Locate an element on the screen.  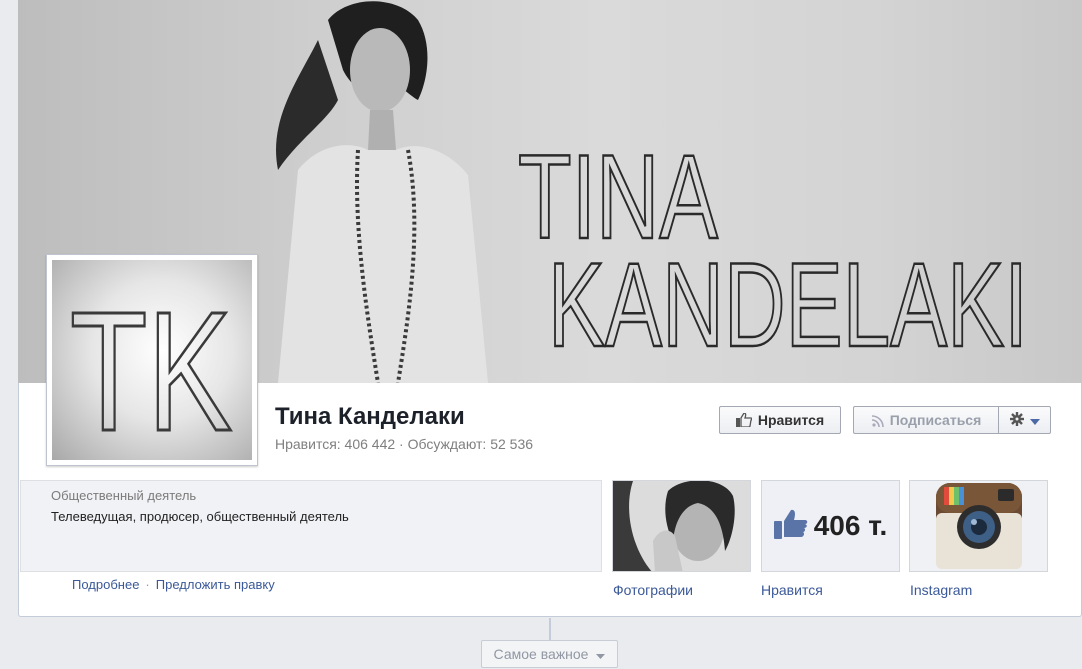
settings-menu-button is located at coordinates (1024, 420).